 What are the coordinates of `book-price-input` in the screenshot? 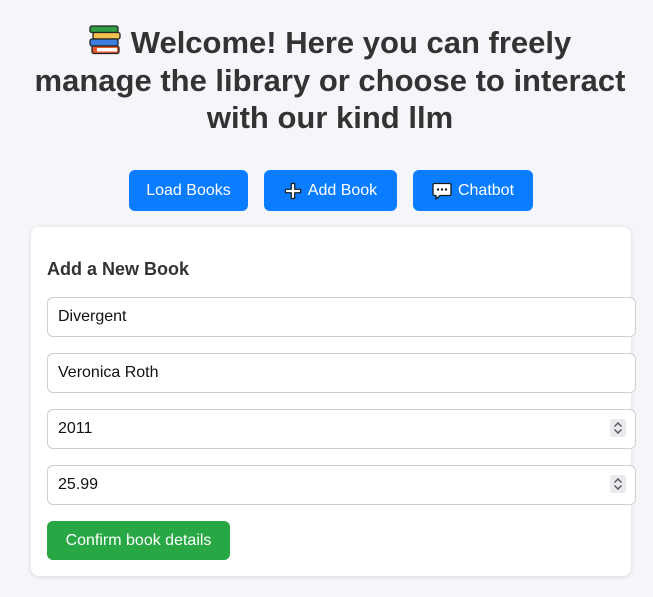 It's located at (341, 485).